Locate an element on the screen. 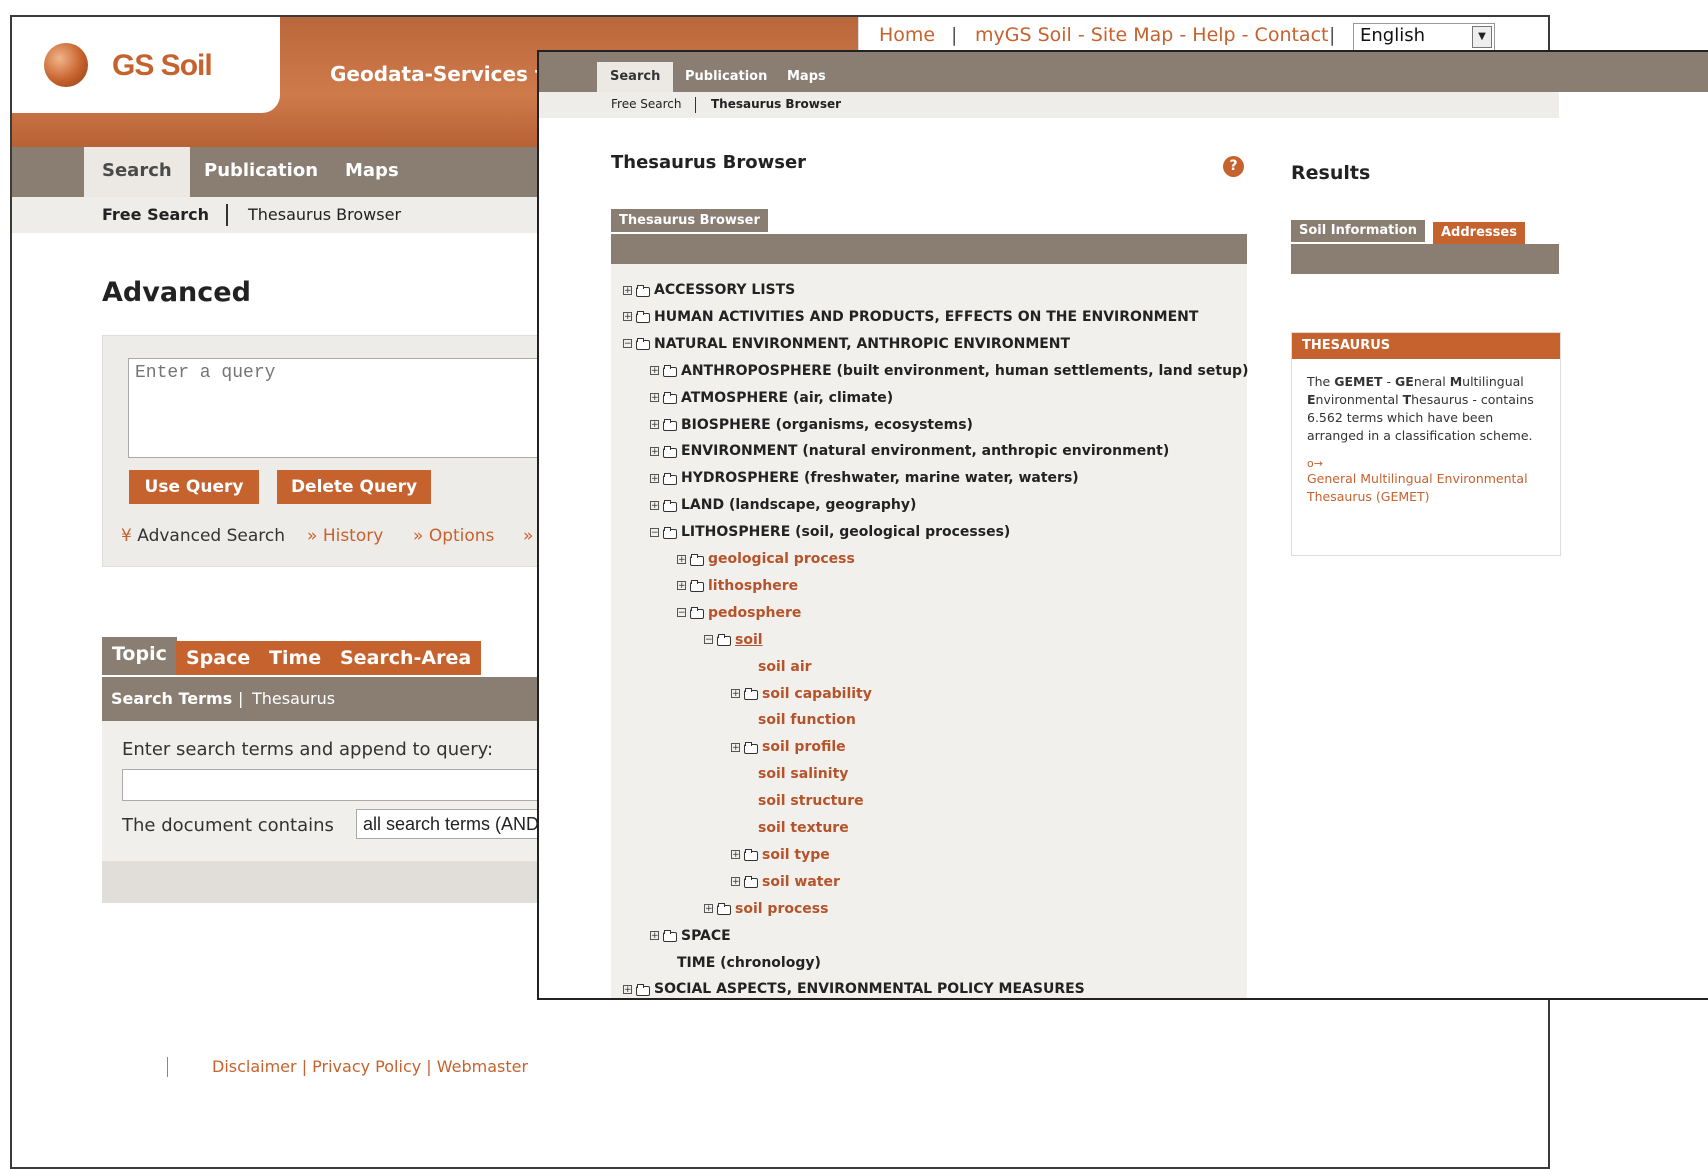 This screenshot has width=1708, height=1169. tree-node: + ATMOSPHERE (air, climate) is located at coordinates (771, 398).